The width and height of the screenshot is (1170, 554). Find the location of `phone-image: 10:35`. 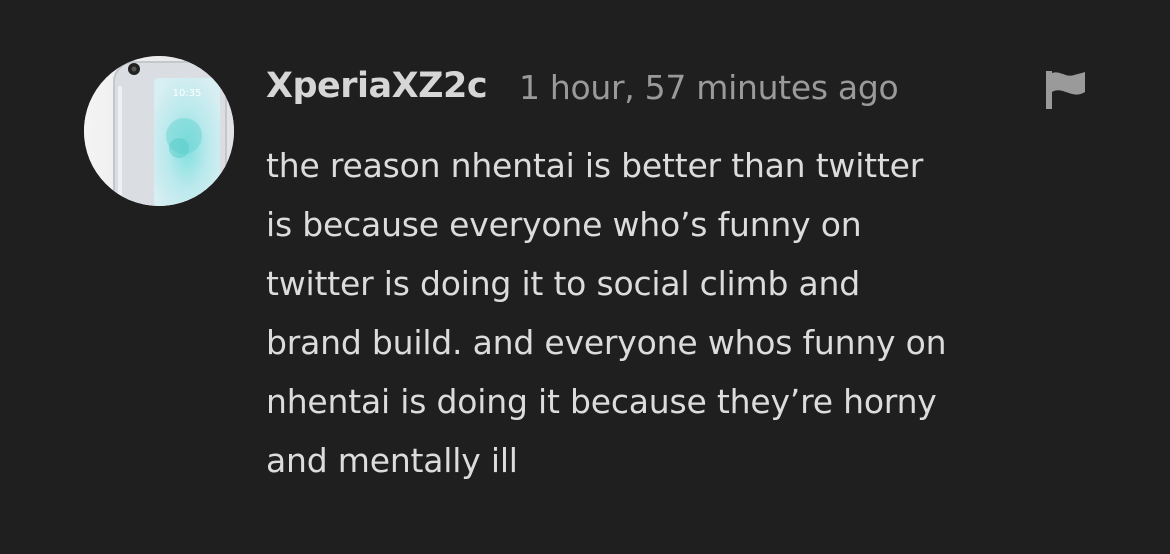

phone-image: 10:35 is located at coordinates (159, 131).